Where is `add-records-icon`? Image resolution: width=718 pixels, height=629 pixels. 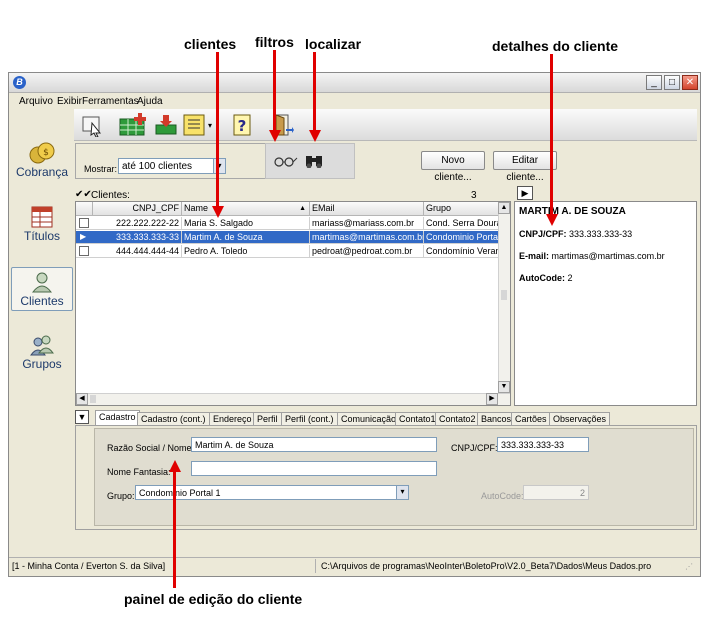
add-records-icon is located at coordinates (133, 125).